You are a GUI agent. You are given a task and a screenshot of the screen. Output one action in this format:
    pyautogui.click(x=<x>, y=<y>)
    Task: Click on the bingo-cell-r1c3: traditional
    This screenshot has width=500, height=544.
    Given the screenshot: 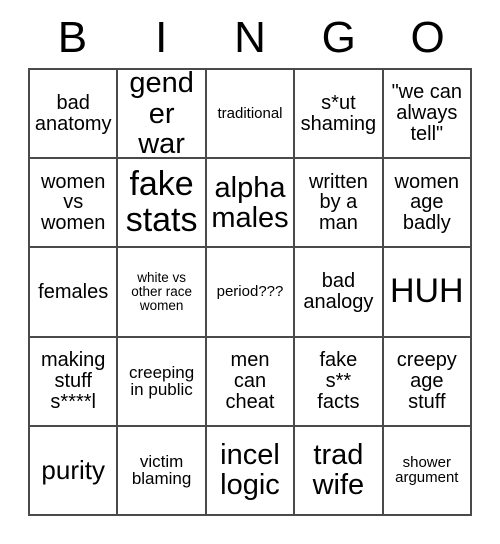 What is the action you would take?
    pyautogui.click(x=251, y=115)
    